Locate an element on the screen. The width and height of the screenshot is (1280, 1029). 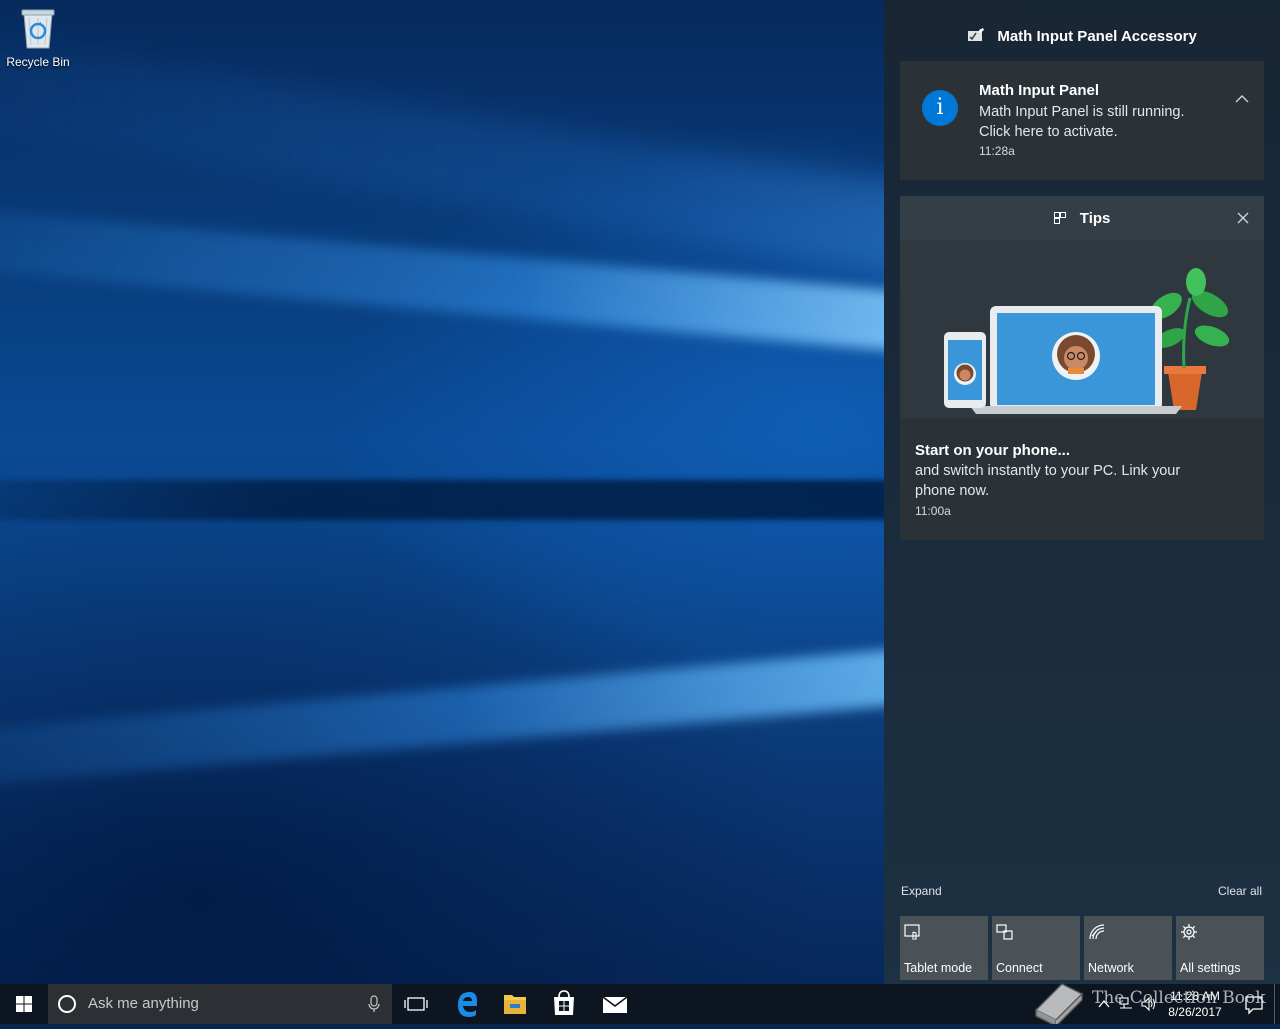
quick-action-label: All settings is located at coordinates (1210, 968).